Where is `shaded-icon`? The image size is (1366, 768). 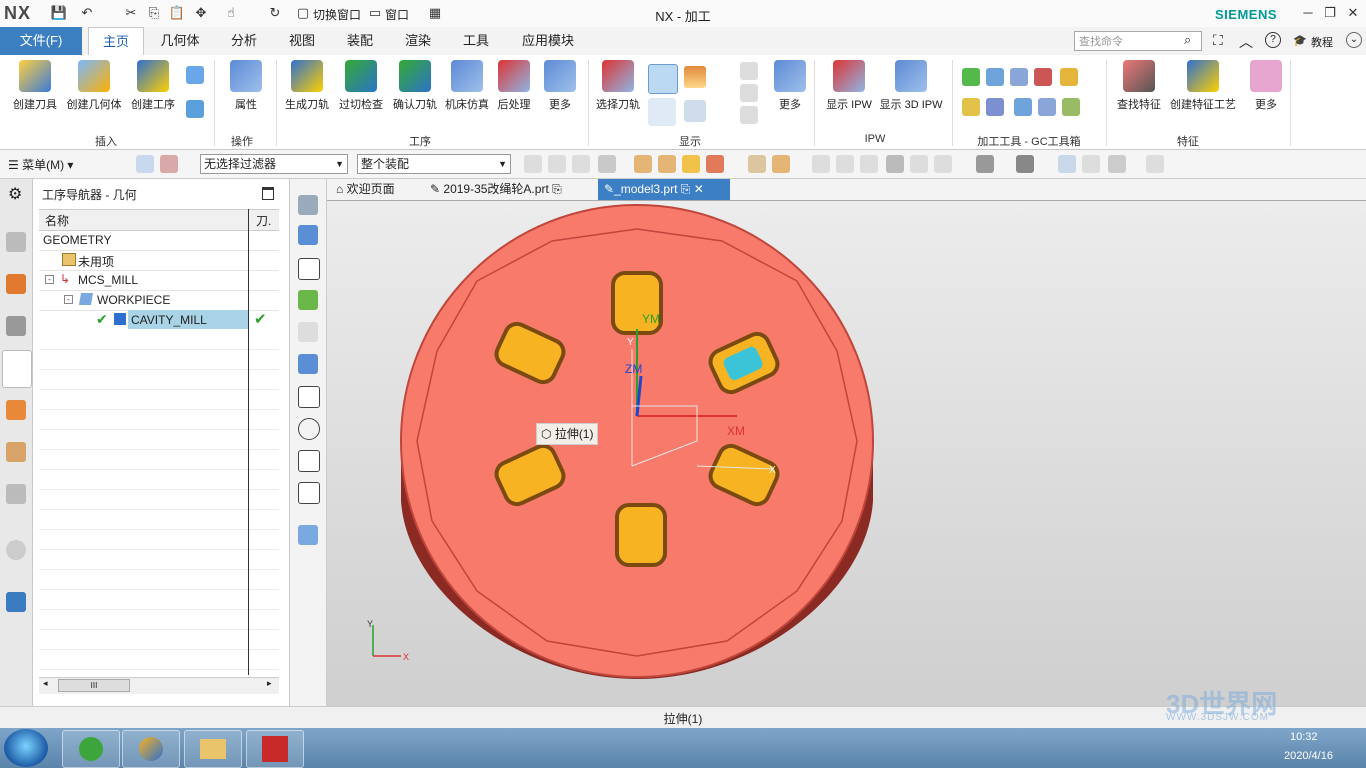
shaded-icon is located at coordinates (1025, 164).